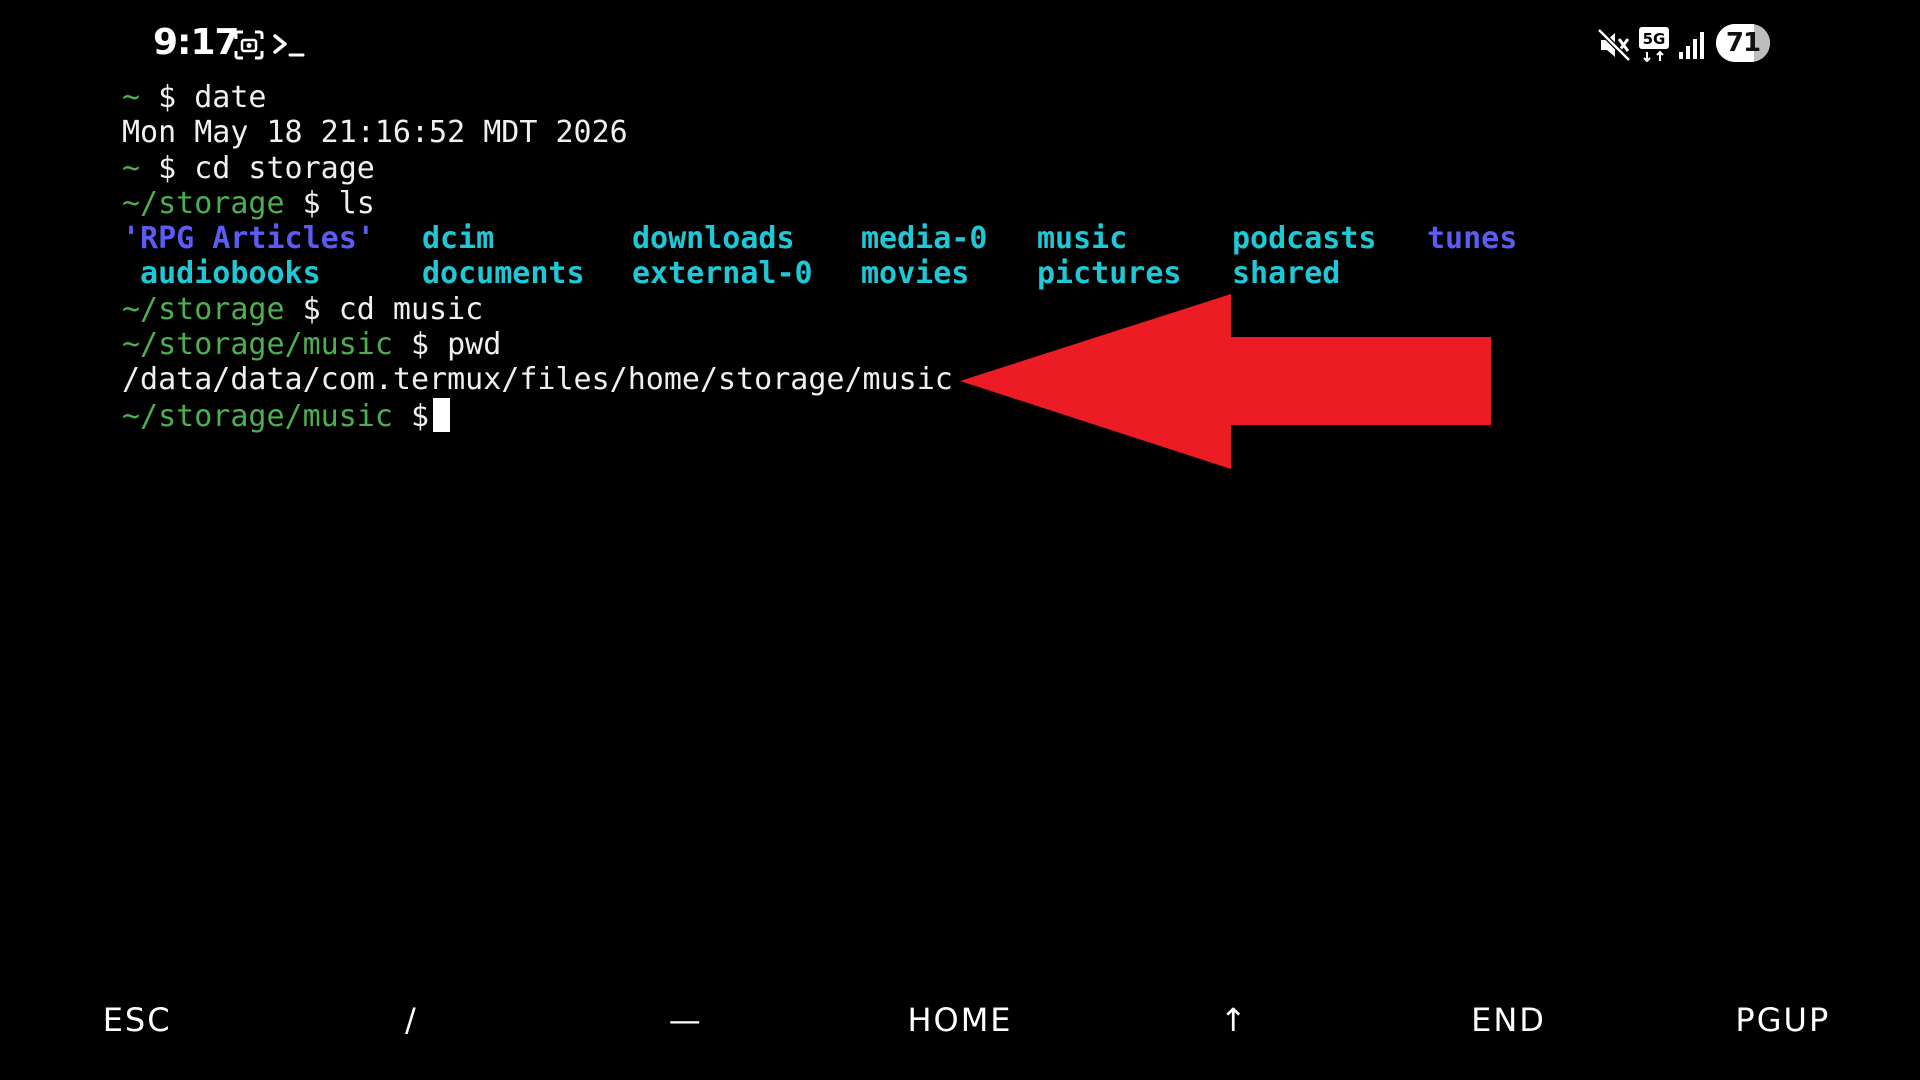  Describe the element at coordinates (203, 203) in the screenshot. I see `prompt-path: ~/storage` at that location.